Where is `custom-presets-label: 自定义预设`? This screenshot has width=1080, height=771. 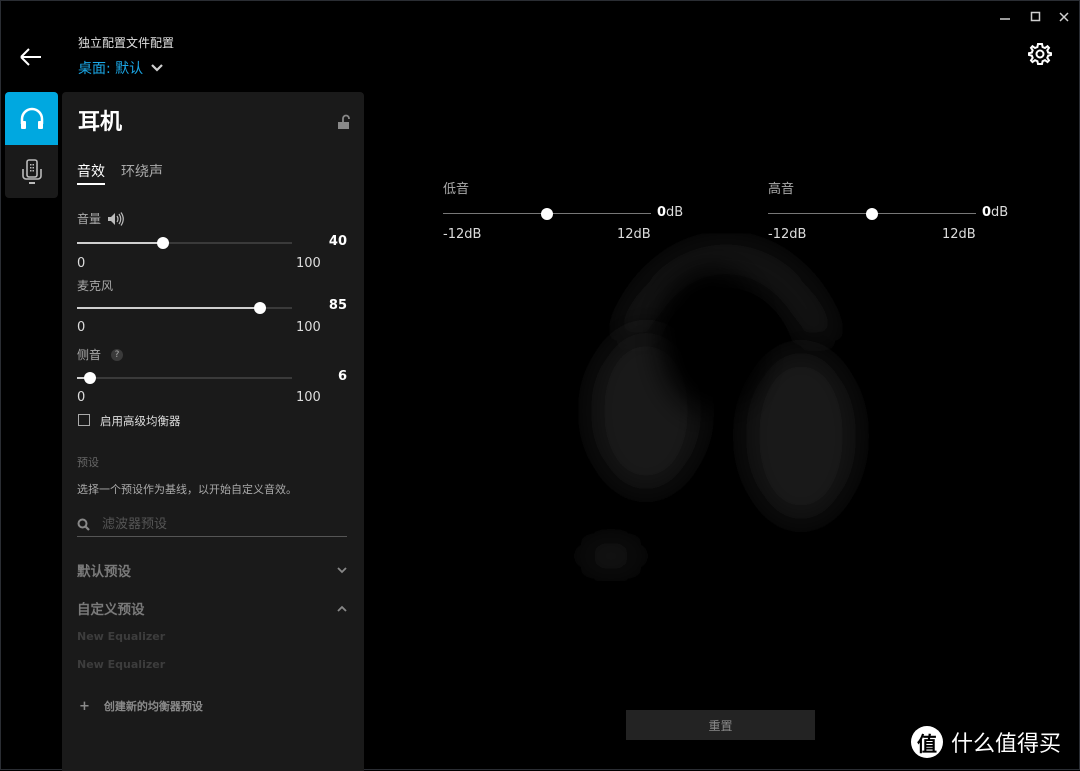 custom-presets-label: 自定义预设 is located at coordinates (111, 610).